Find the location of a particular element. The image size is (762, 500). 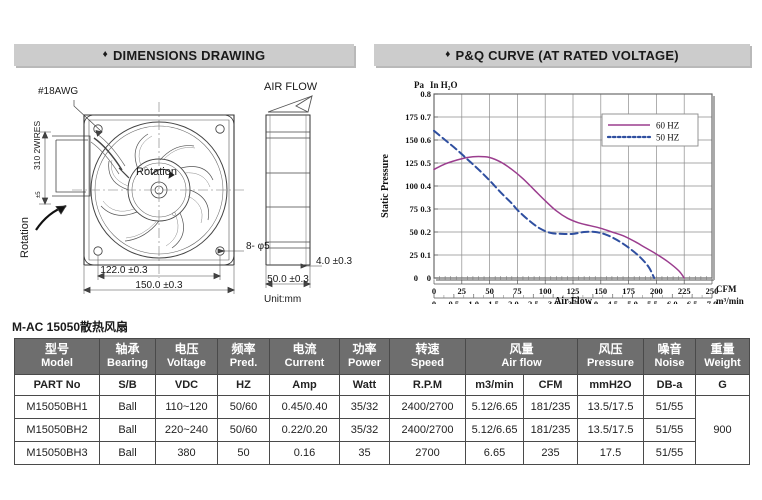

svg-text: 6.0 is located at coordinates (672, 301).